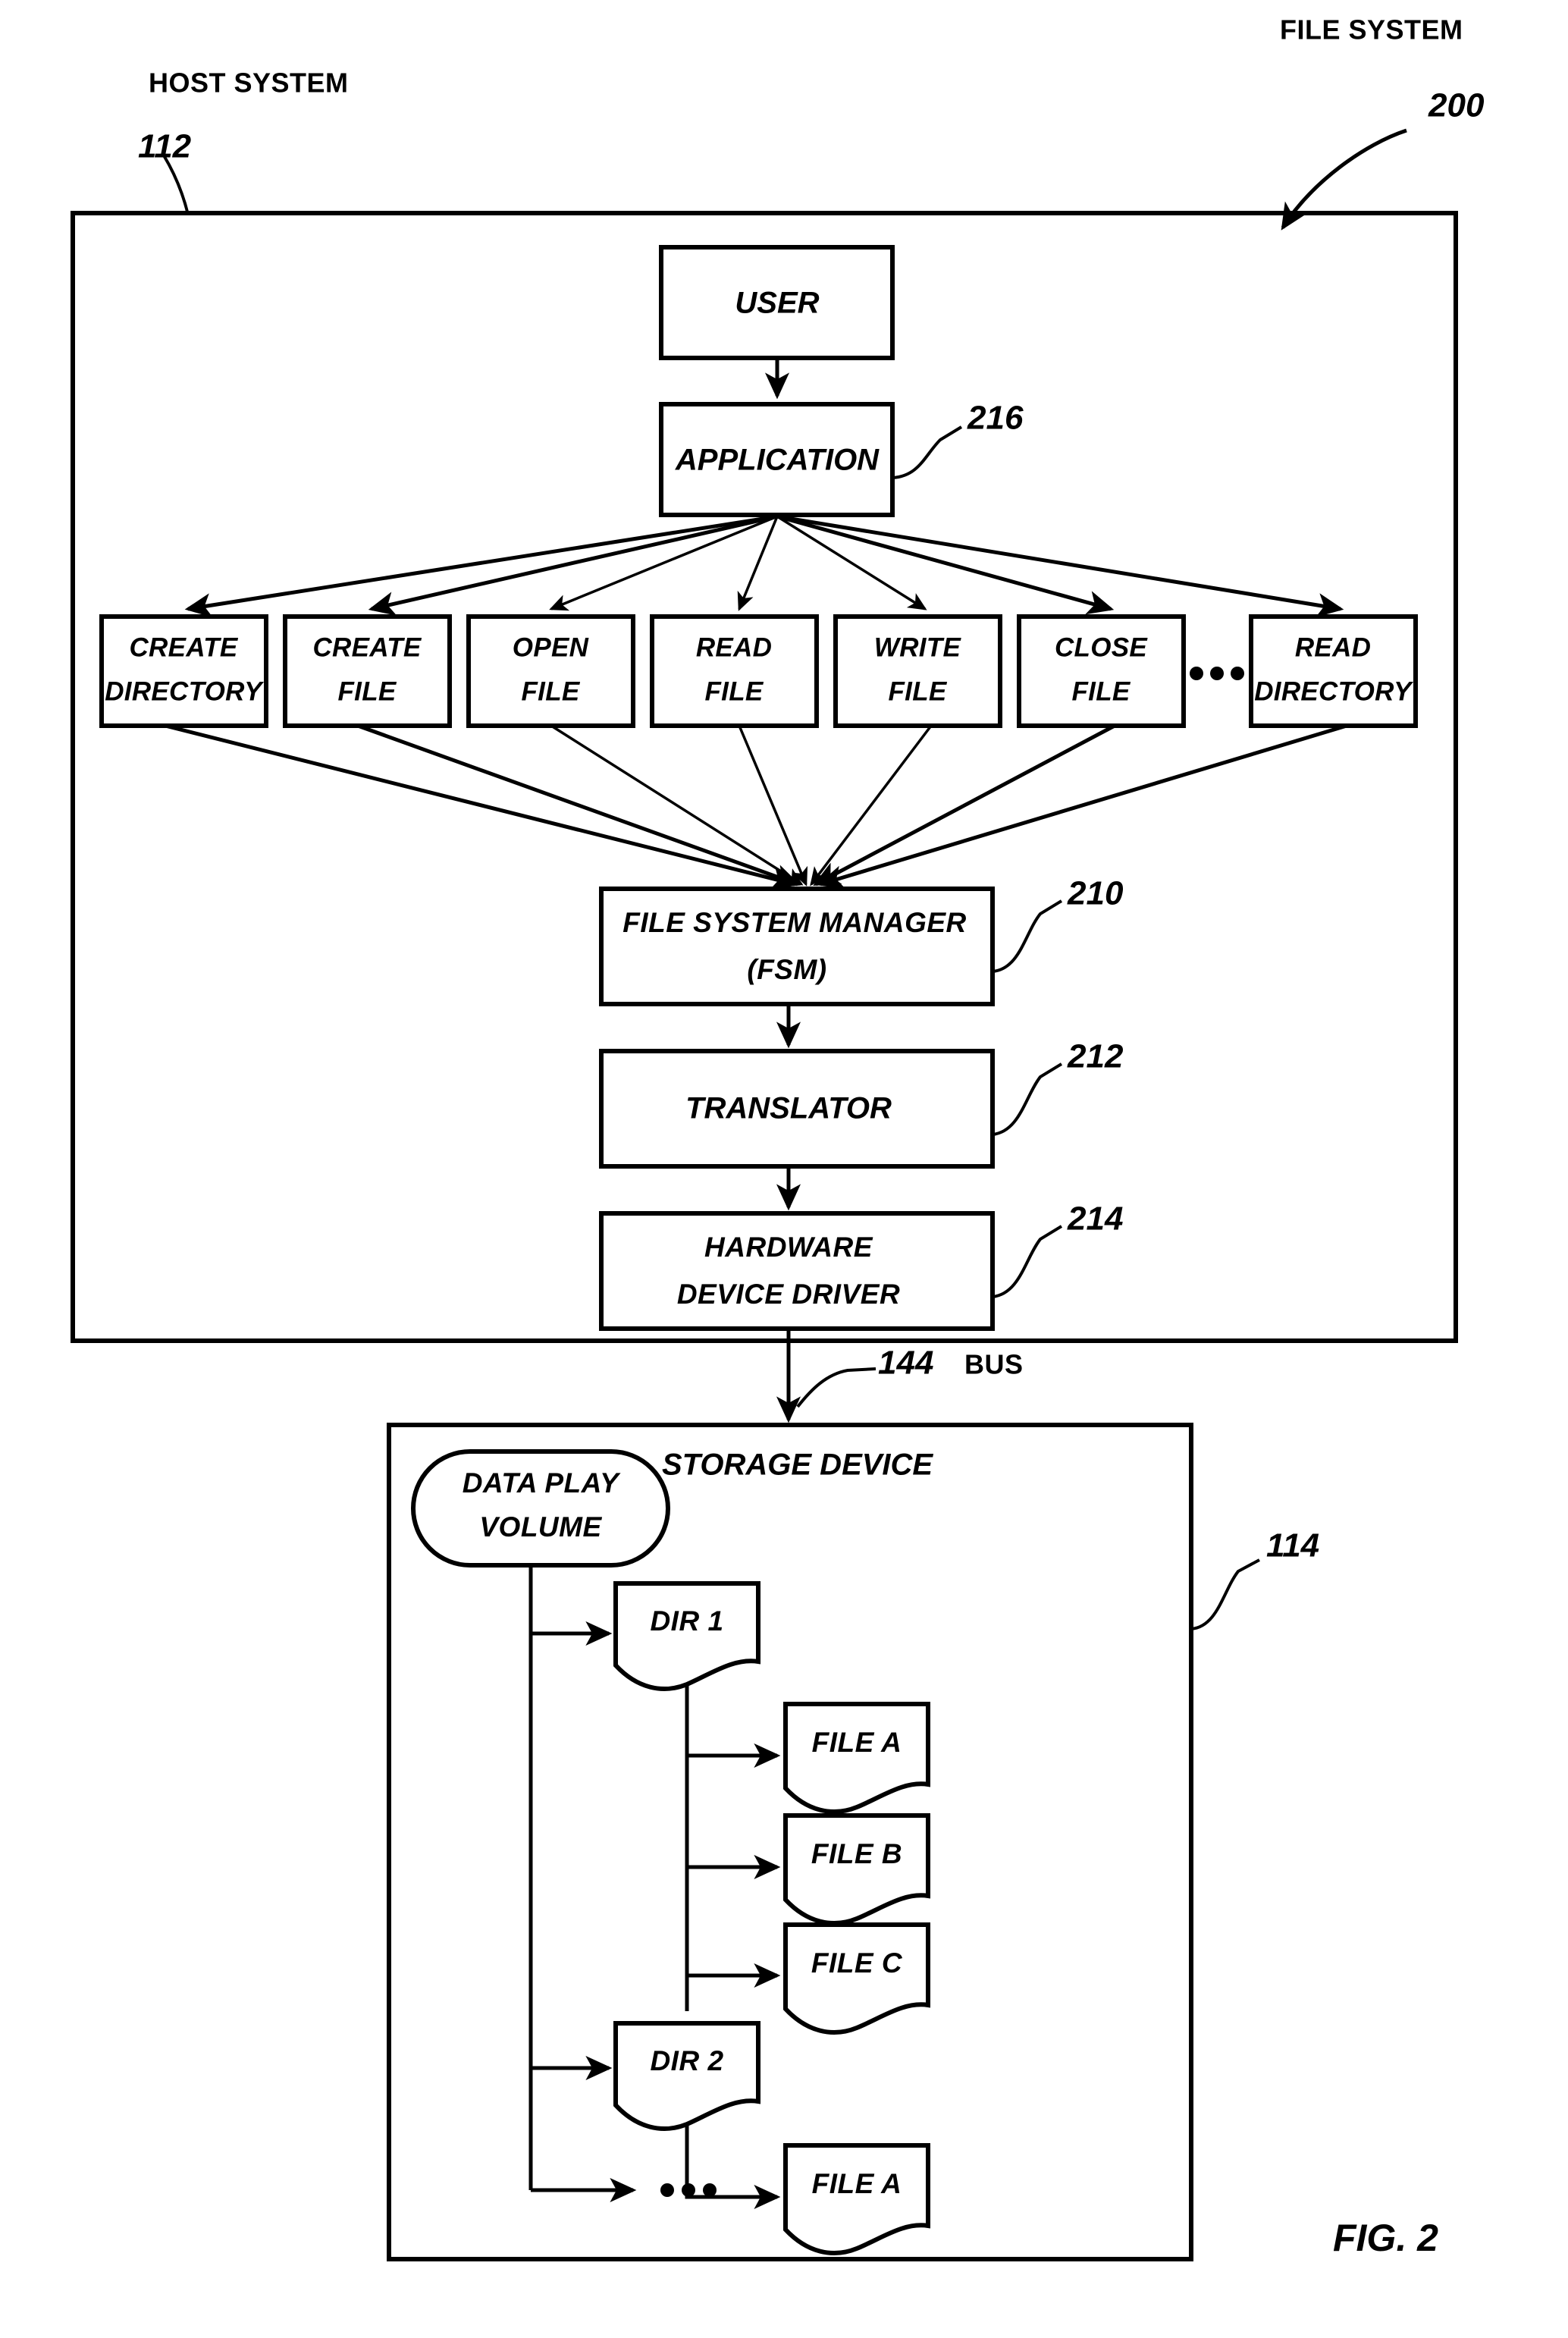  Describe the element at coordinates (788, 1108) in the screenshot. I see `translator-label: TRANSLATOR` at that location.